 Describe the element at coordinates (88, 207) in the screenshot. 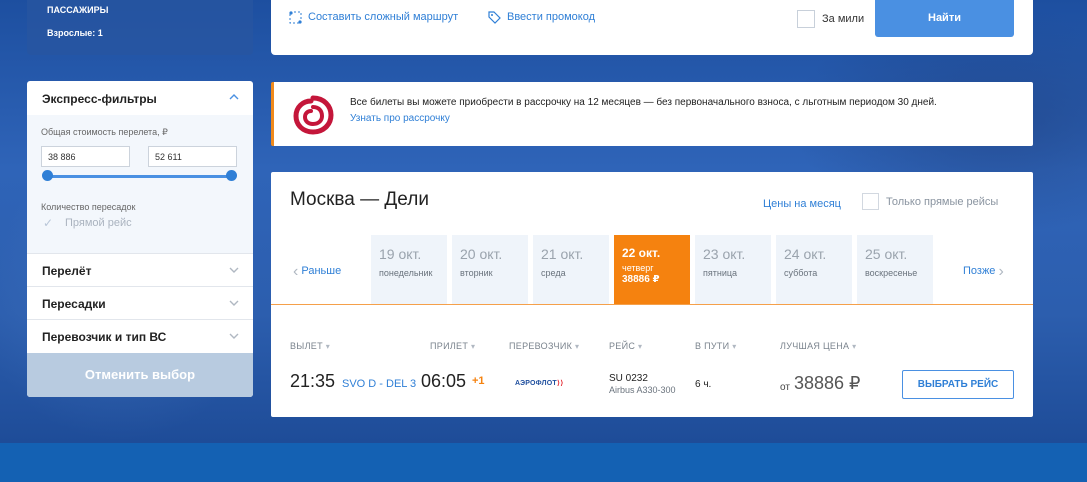

I see `stops-label: Количество пересадок` at that location.